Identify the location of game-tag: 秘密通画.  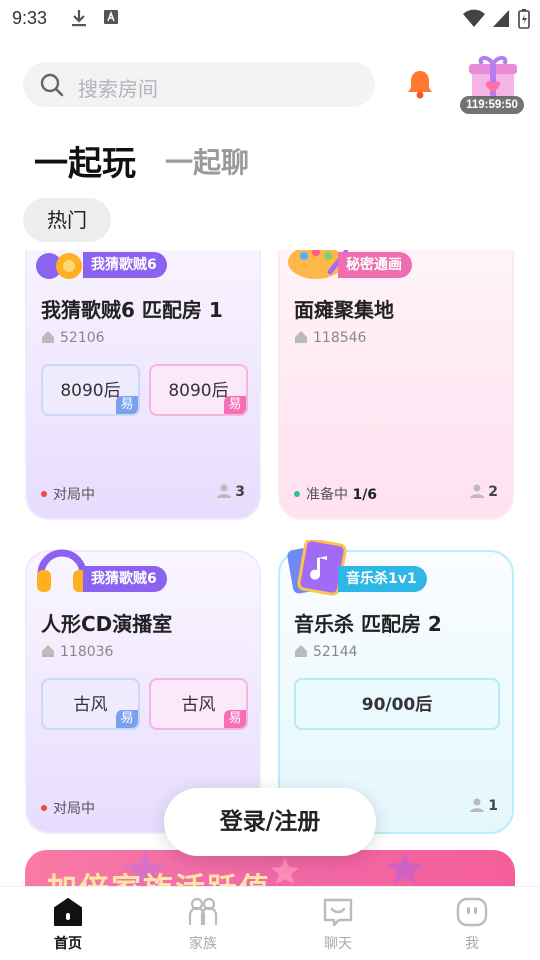
(375, 265).